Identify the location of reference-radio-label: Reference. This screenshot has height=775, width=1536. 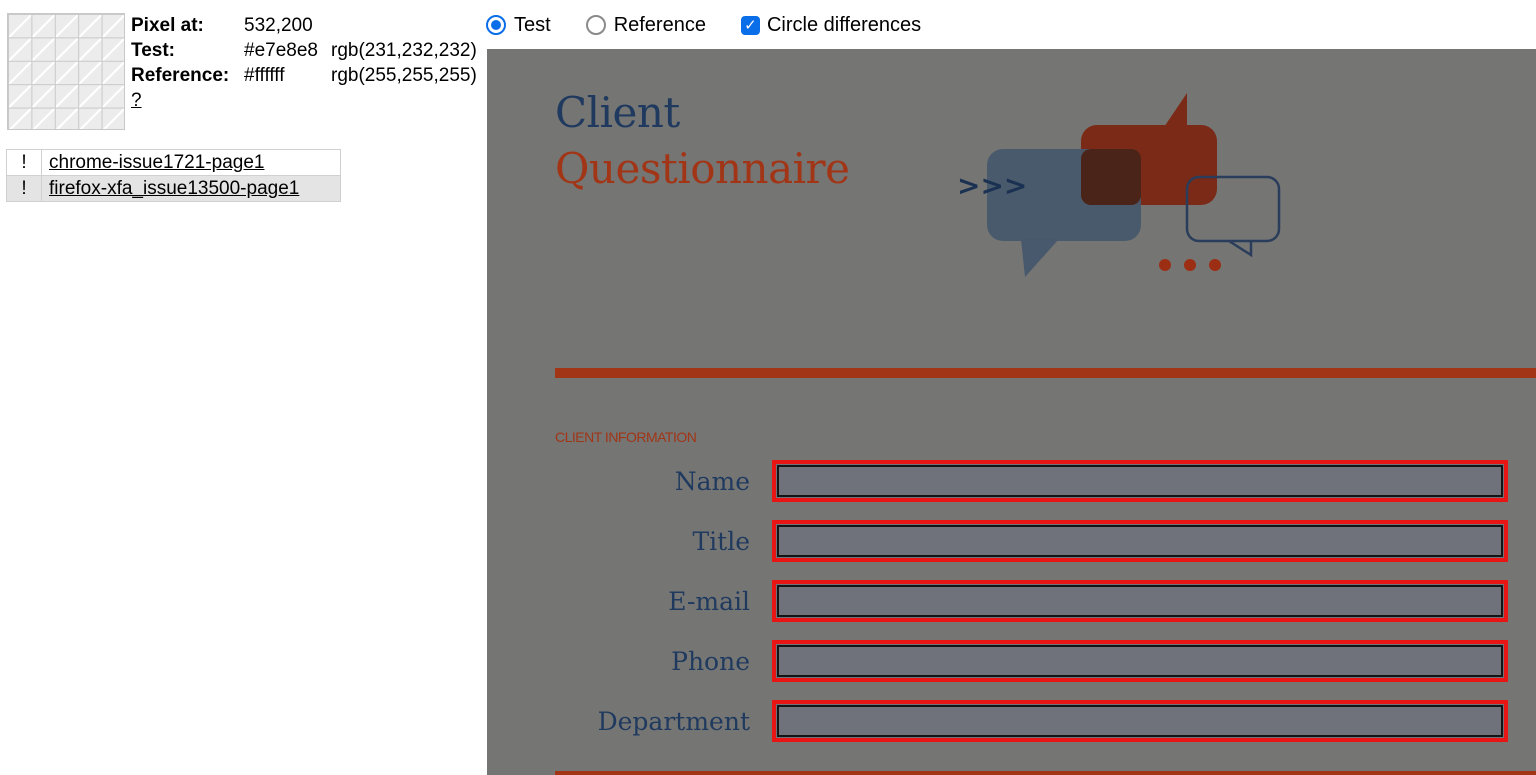
(659, 24).